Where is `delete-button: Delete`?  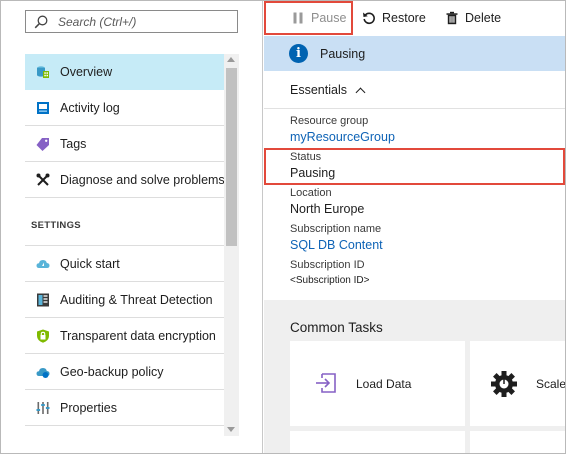
delete-button: Delete is located at coordinates (473, 18).